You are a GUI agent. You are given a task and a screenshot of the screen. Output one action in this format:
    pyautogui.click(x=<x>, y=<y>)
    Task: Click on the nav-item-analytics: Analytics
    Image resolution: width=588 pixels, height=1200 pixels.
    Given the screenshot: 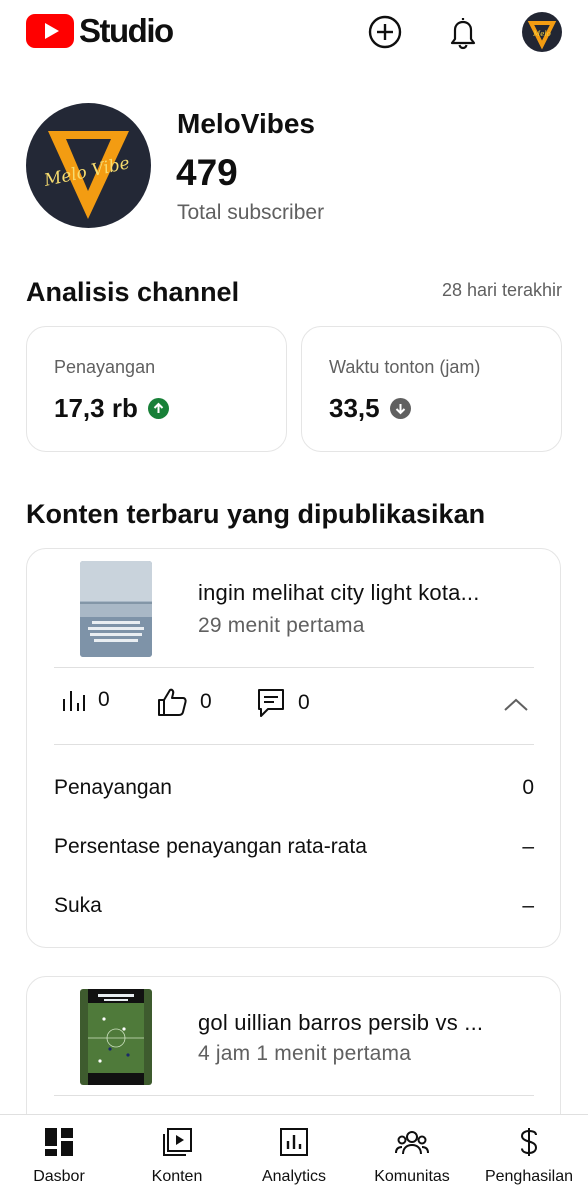 What is the action you would take?
    pyautogui.click(x=294, y=1155)
    